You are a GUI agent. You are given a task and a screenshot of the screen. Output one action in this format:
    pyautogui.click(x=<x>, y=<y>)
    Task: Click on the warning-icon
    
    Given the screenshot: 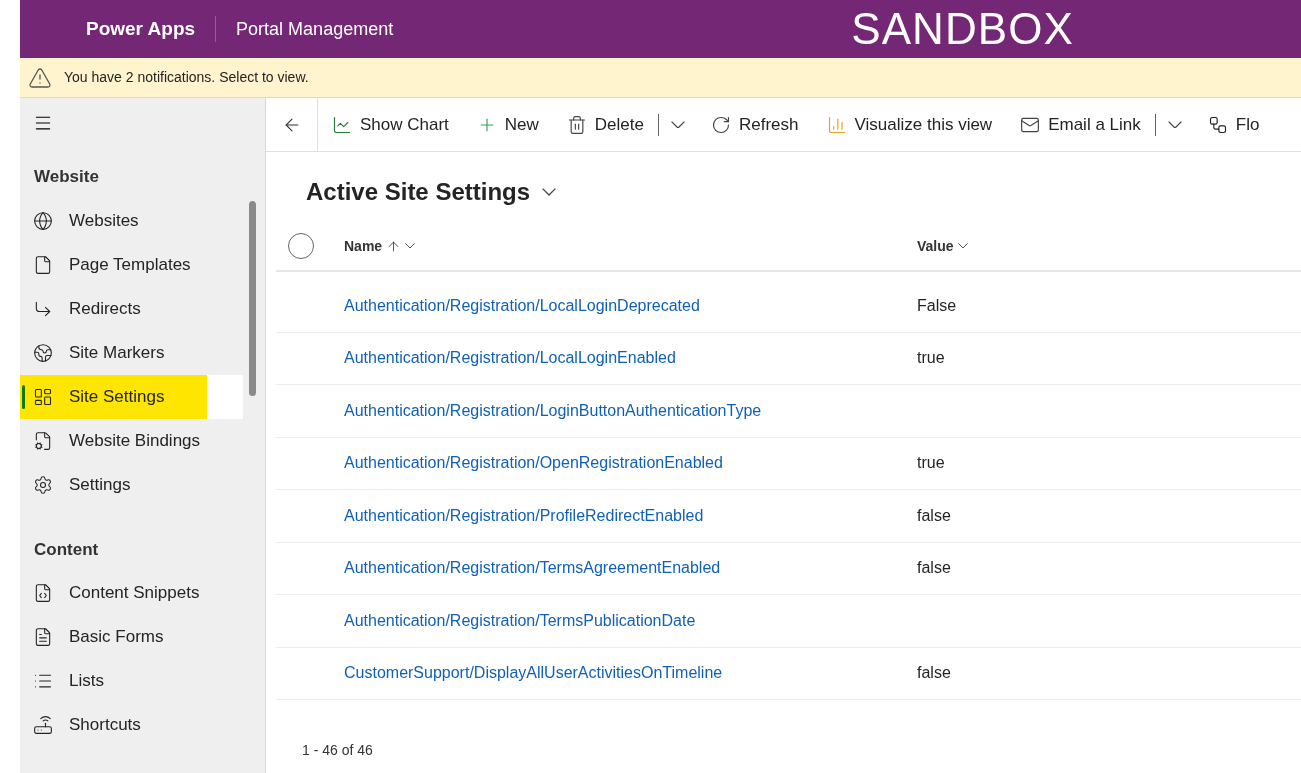 What is the action you would take?
    pyautogui.click(x=40, y=77)
    